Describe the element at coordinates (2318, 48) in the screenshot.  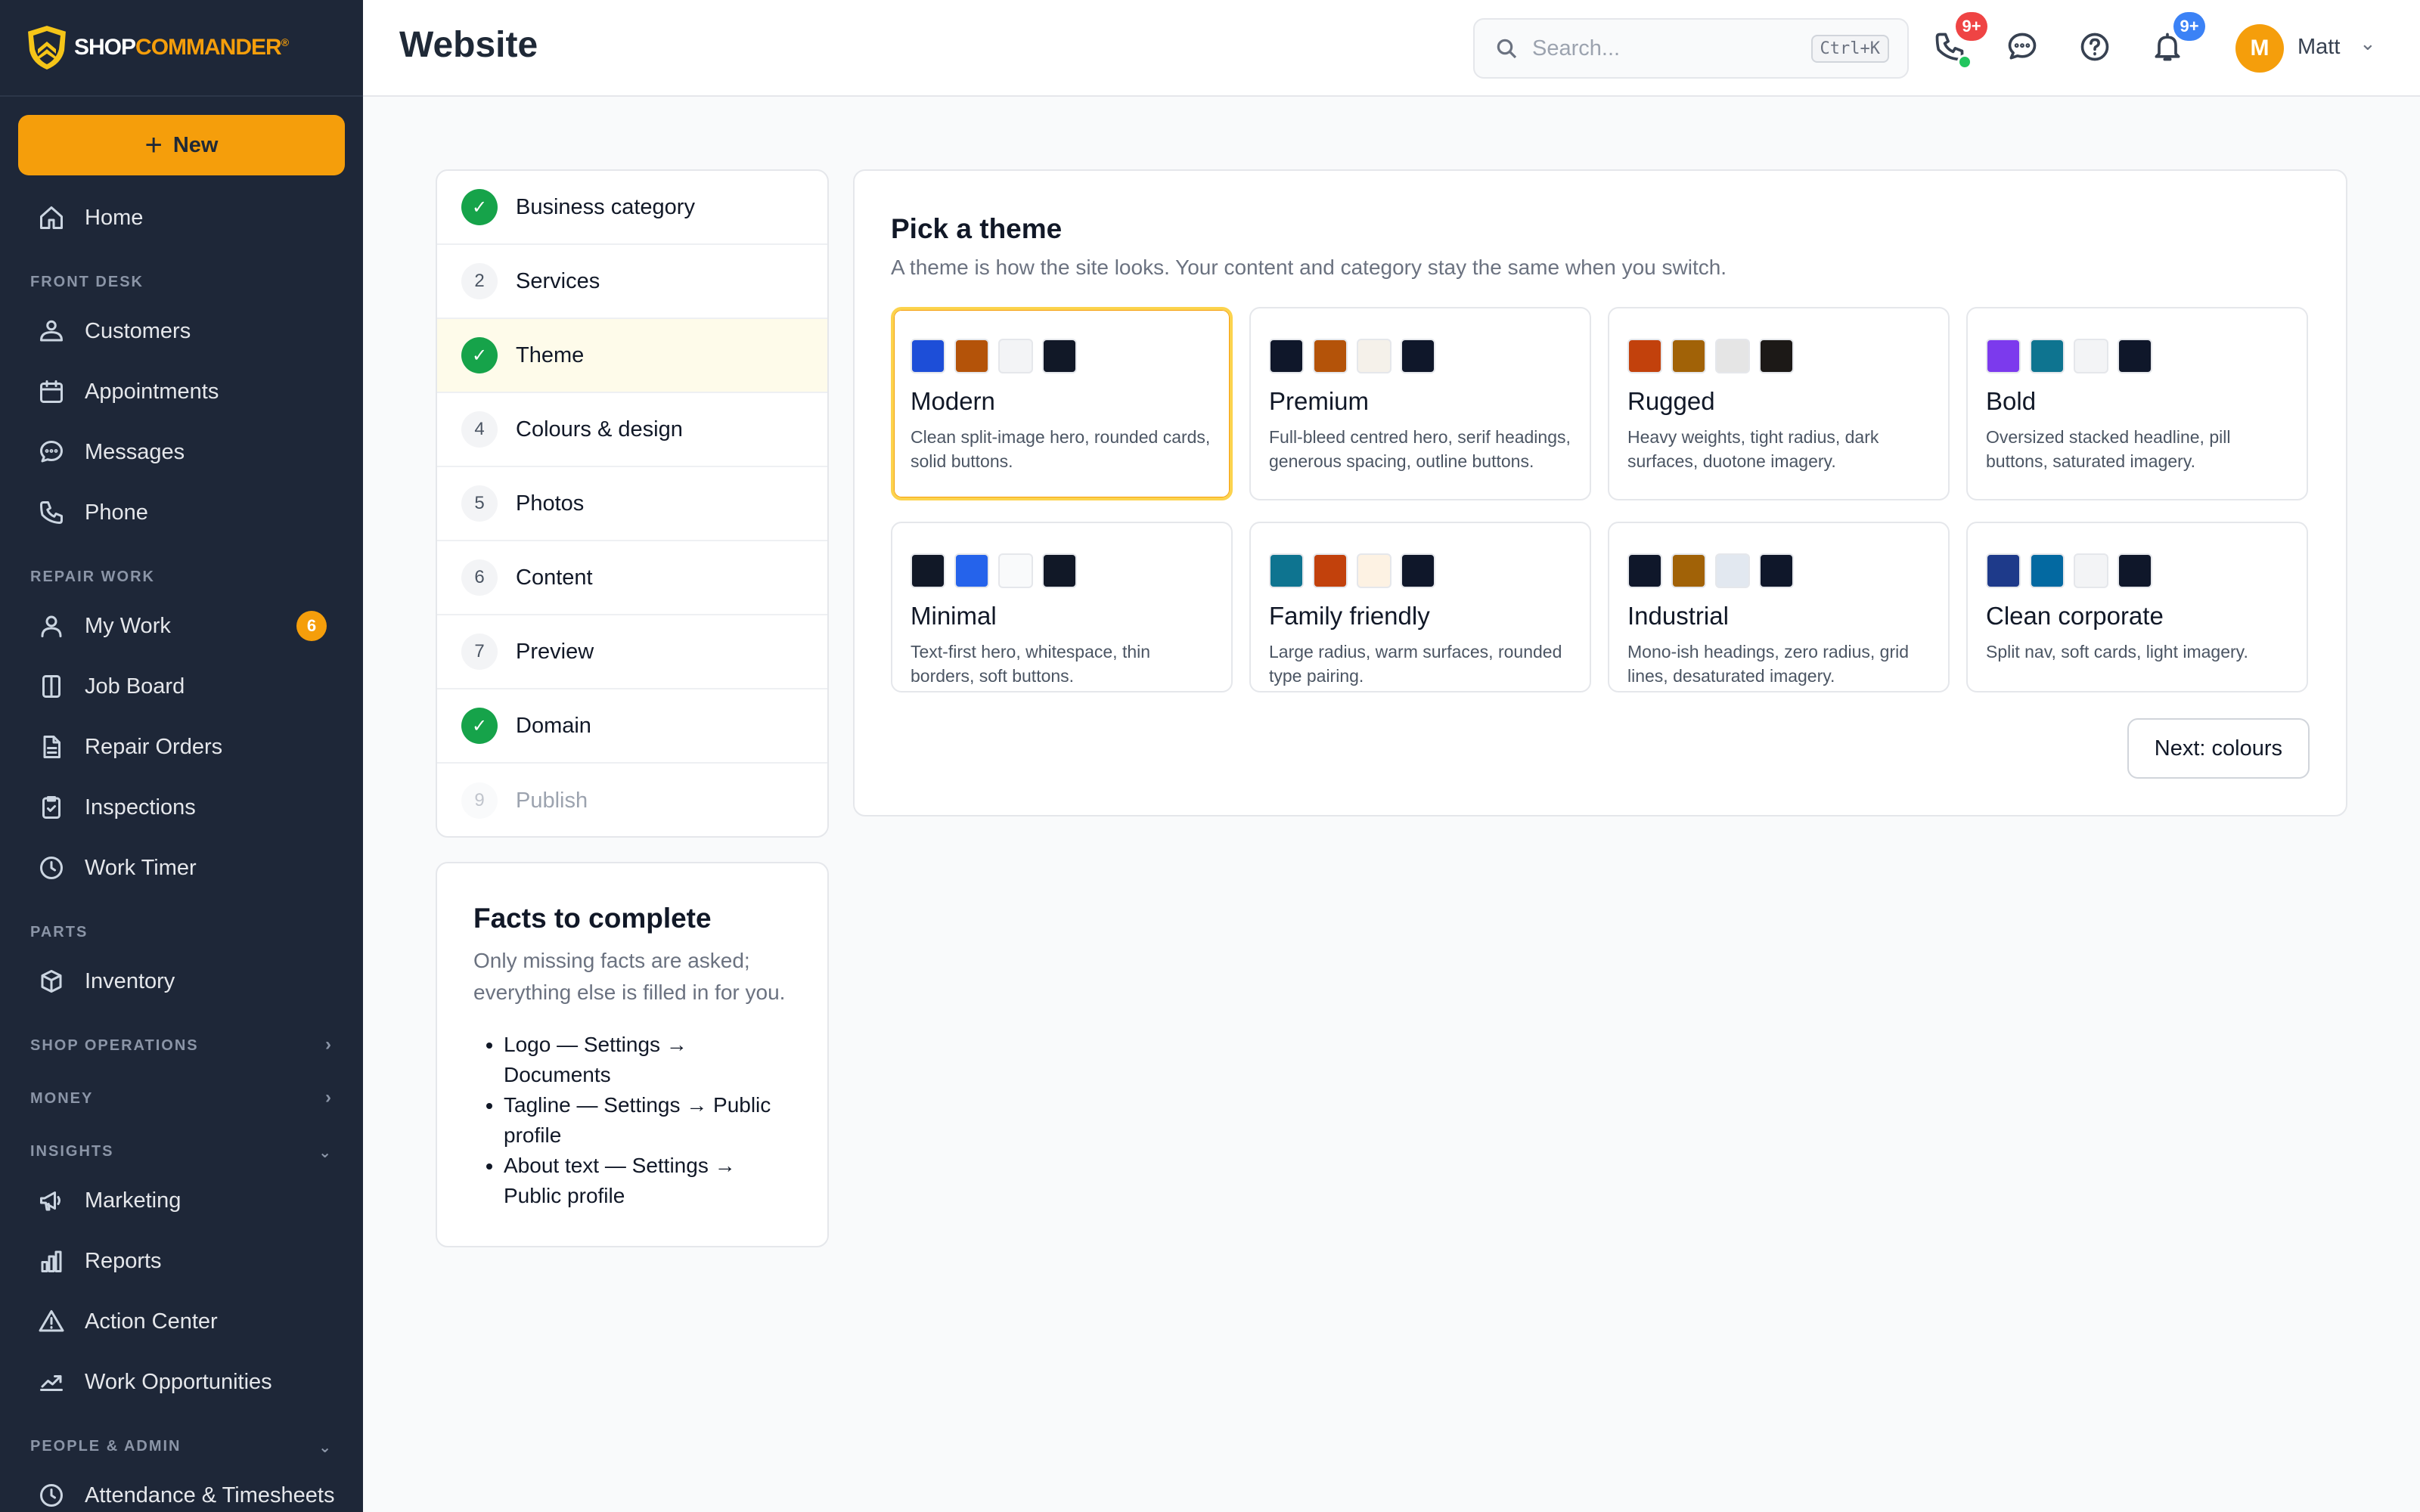
I see `user-name: Matt` at that location.